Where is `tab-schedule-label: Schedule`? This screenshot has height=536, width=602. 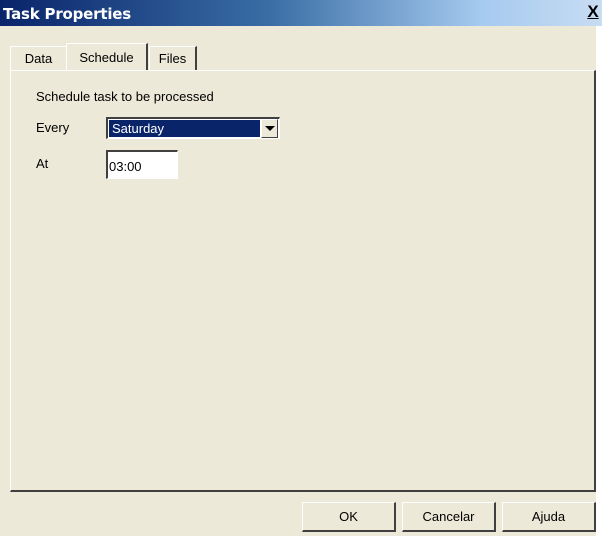
tab-schedule-label: Schedule is located at coordinates (106, 57).